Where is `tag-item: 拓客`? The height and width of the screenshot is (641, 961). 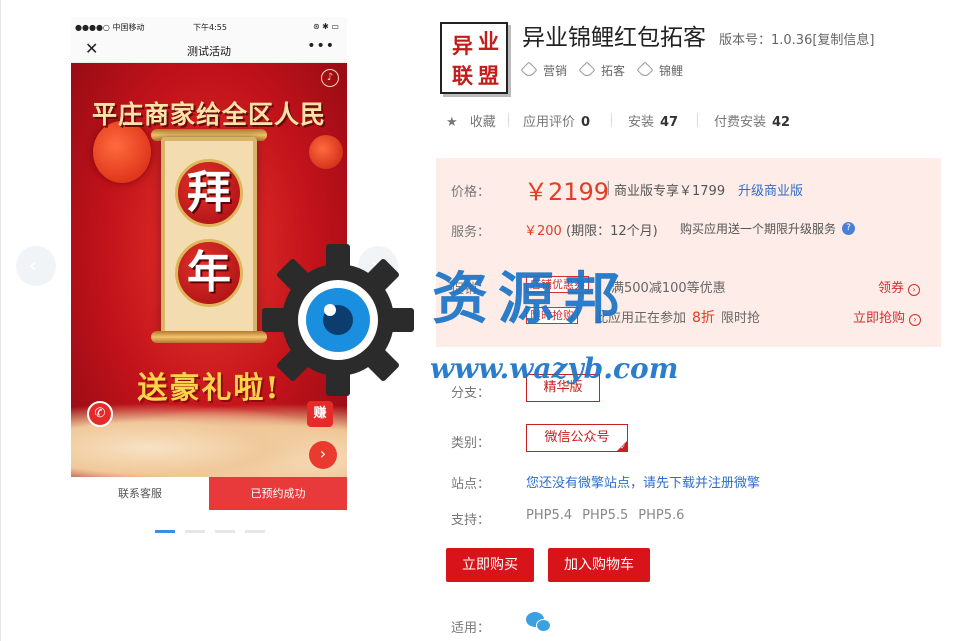
tag-item: 拓客 is located at coordinates (601, 70).